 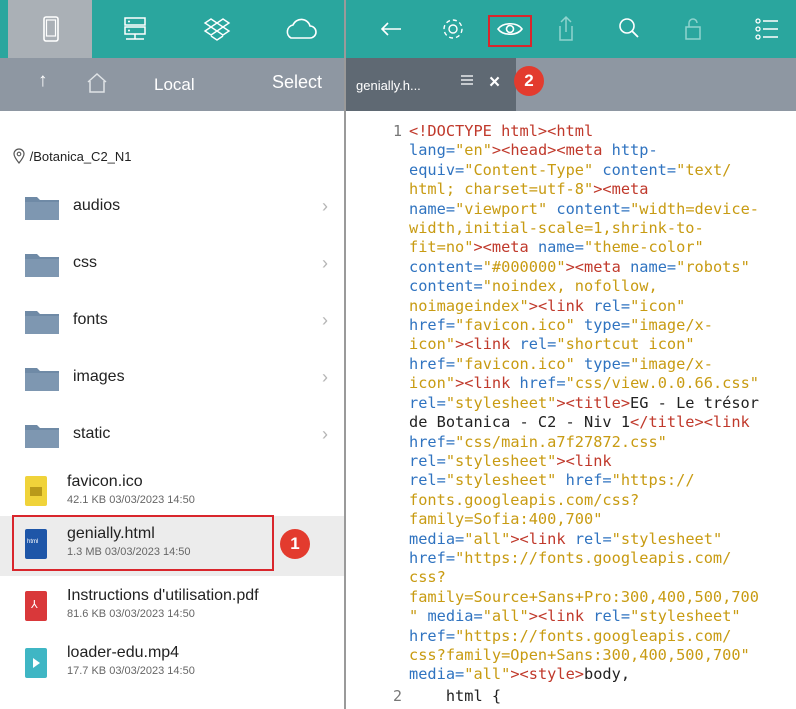 What do you see at coordinates (105, 481) in the screenshot?
I see `file-name: favicon.ico` at bounding box center [105, 481].